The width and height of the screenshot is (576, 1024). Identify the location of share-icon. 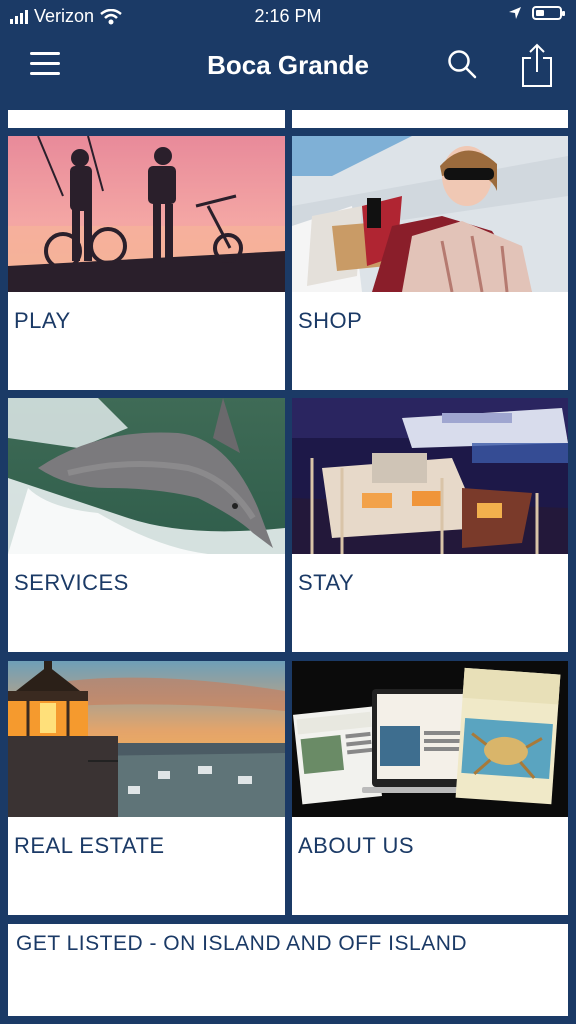
(537, 65).